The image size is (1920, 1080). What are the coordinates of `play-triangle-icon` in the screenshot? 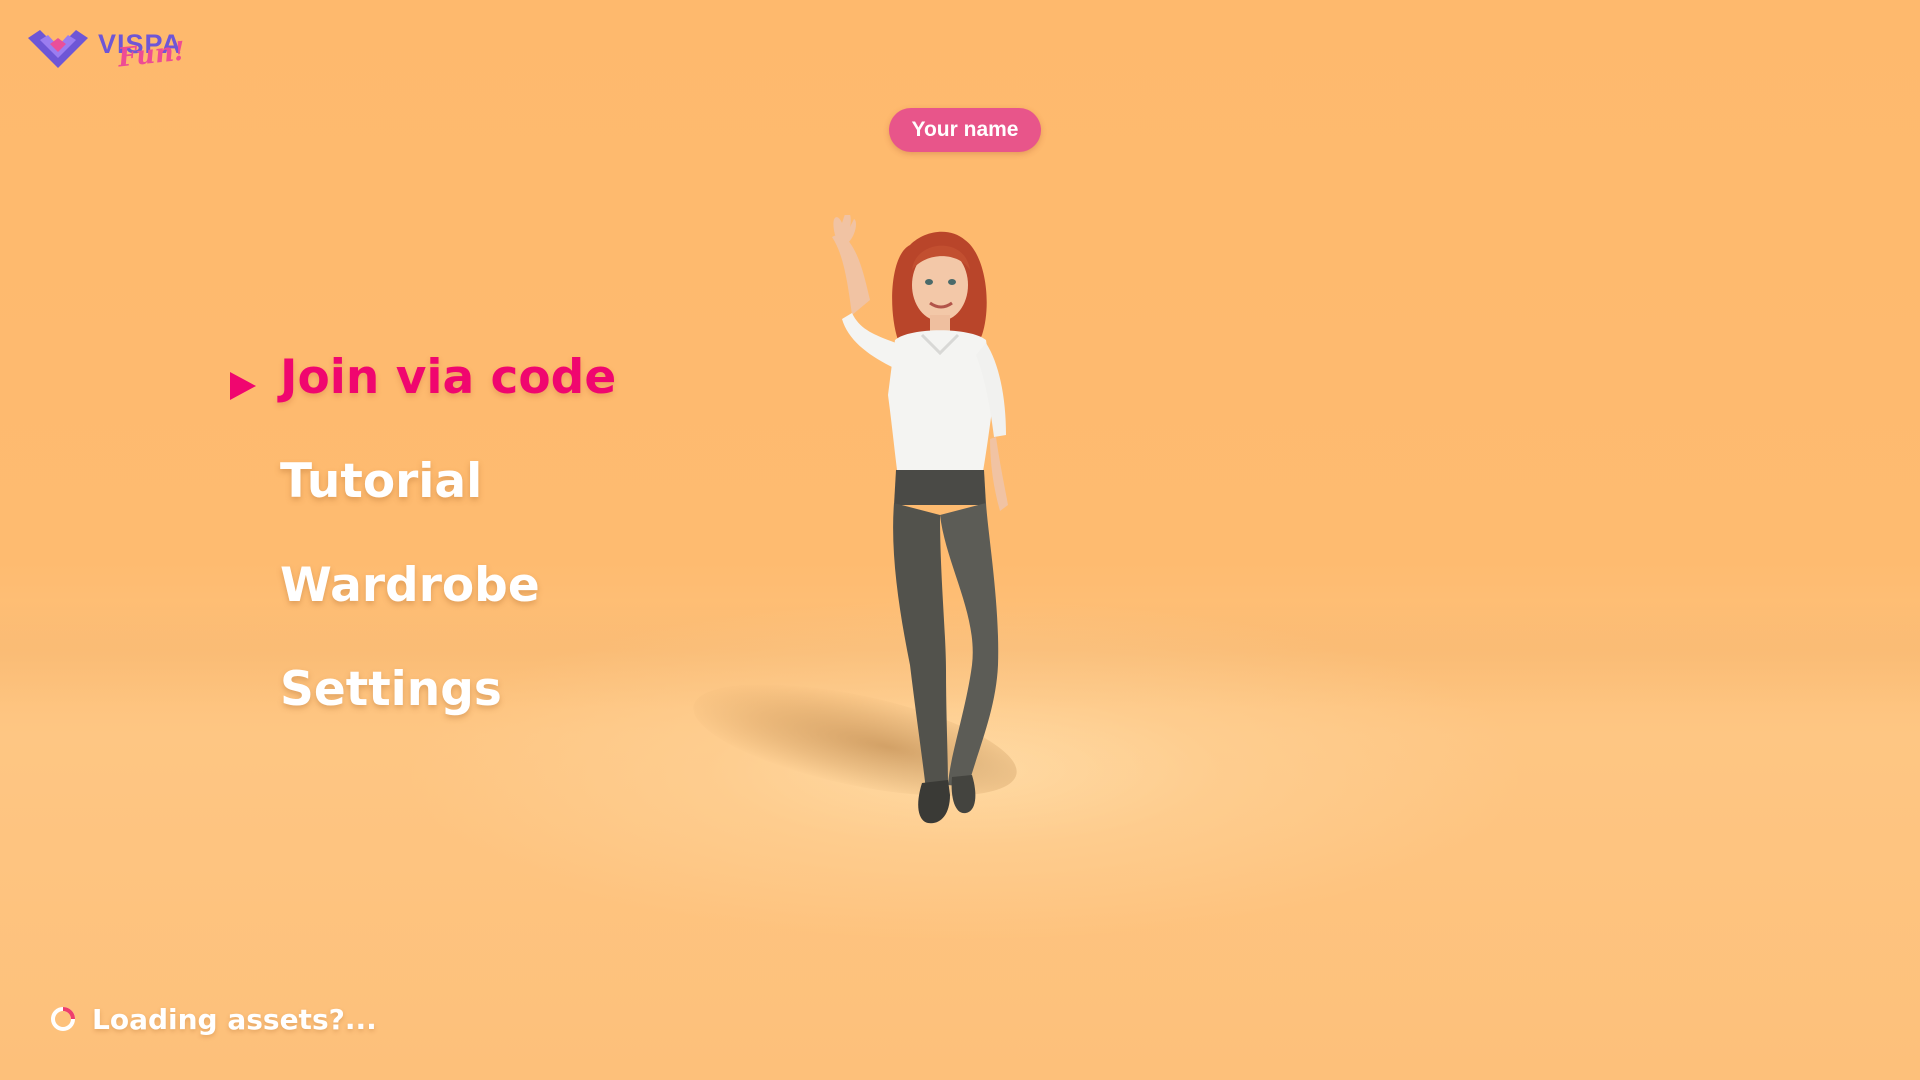 It's located at (243, 386).